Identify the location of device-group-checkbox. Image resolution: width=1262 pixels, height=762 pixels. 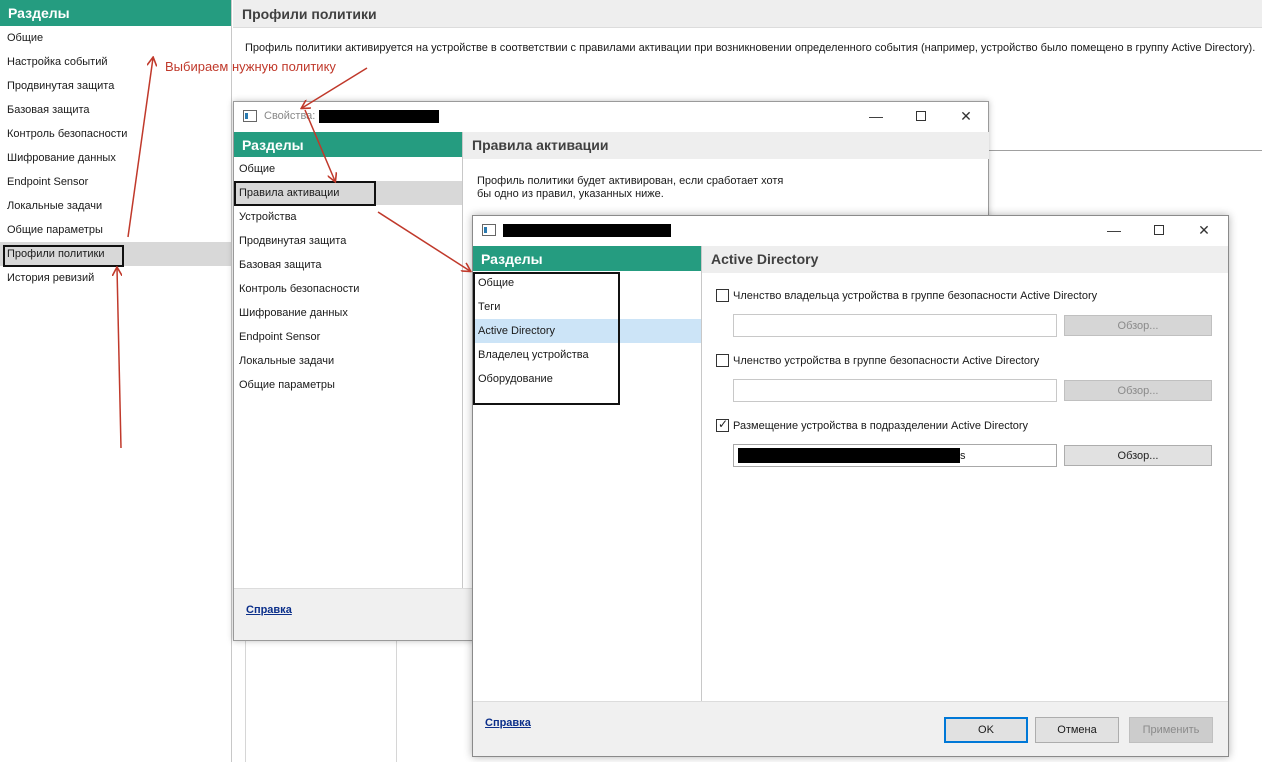
(722, 360).